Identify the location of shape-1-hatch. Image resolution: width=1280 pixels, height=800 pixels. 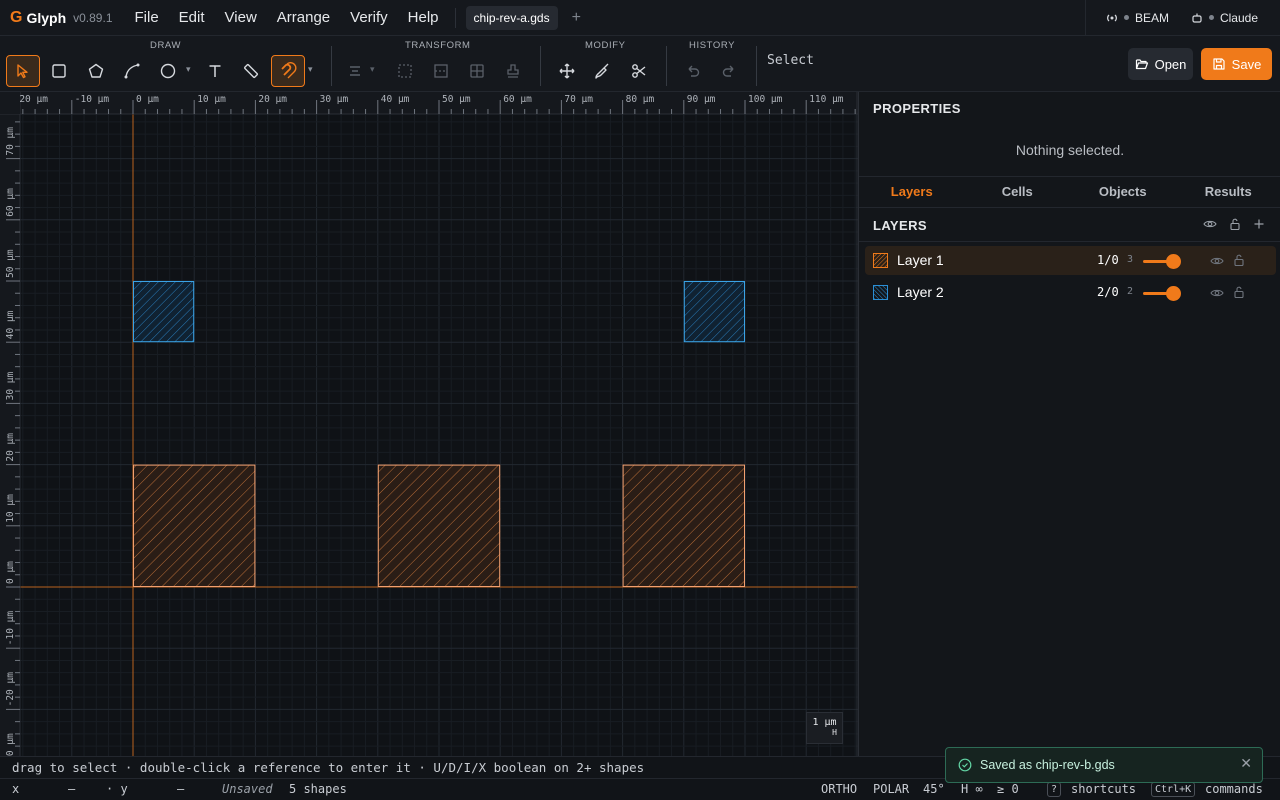
(194, 525).